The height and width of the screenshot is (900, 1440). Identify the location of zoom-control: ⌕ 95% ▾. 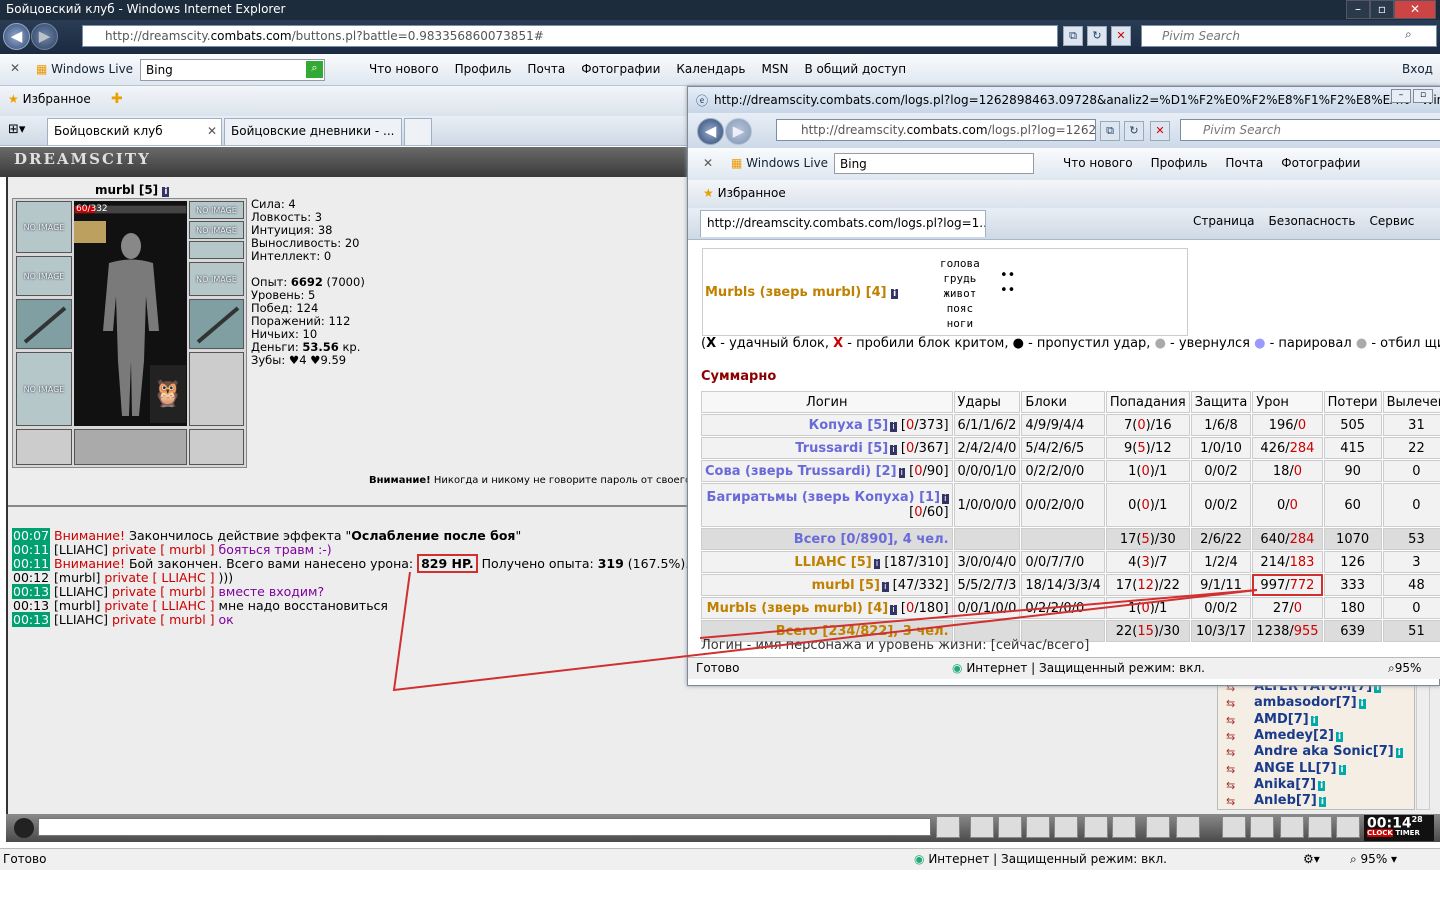
(1373, 859).